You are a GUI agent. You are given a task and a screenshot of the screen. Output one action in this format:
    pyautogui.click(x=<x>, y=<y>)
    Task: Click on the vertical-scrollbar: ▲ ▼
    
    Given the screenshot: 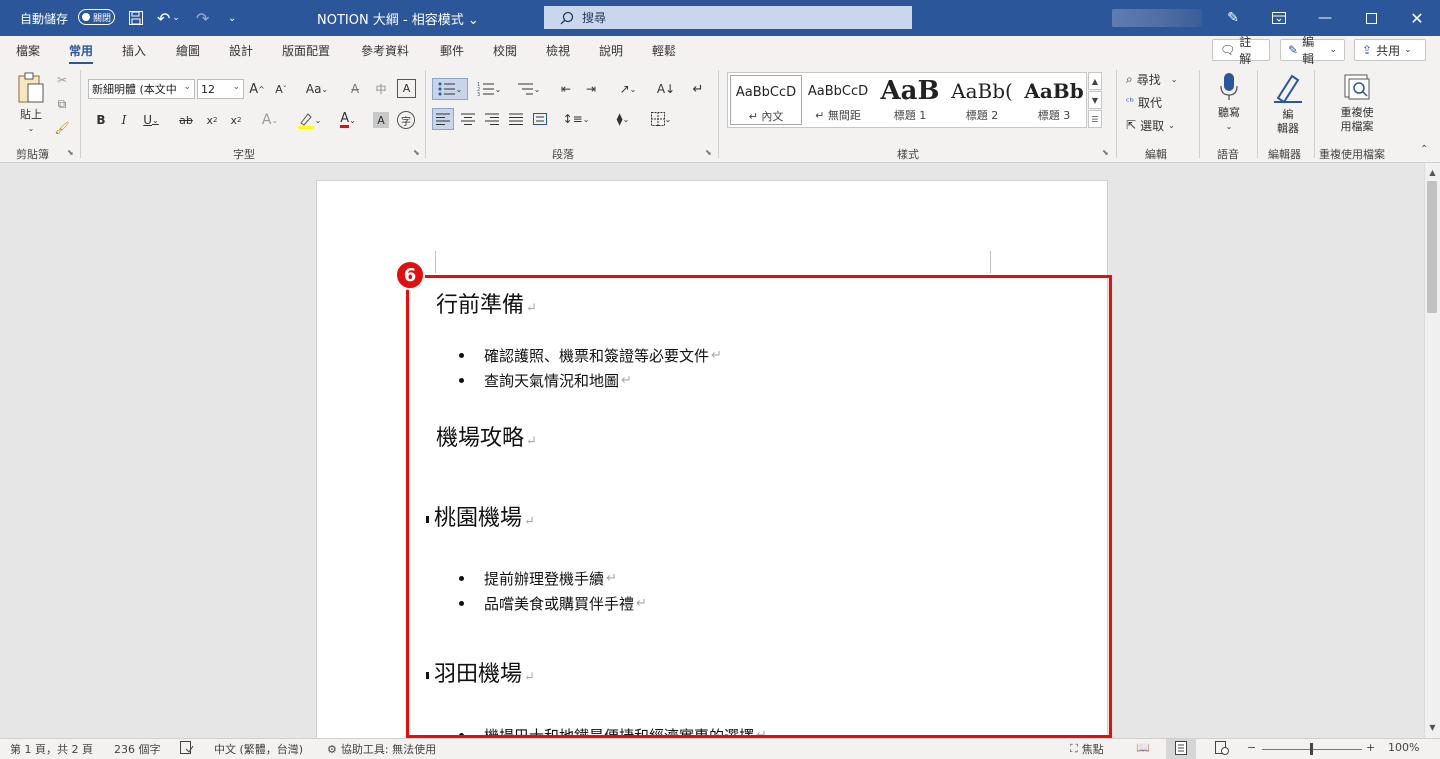 What is the action you would take?
    pyautogui.click(x=1432, y=450)
    